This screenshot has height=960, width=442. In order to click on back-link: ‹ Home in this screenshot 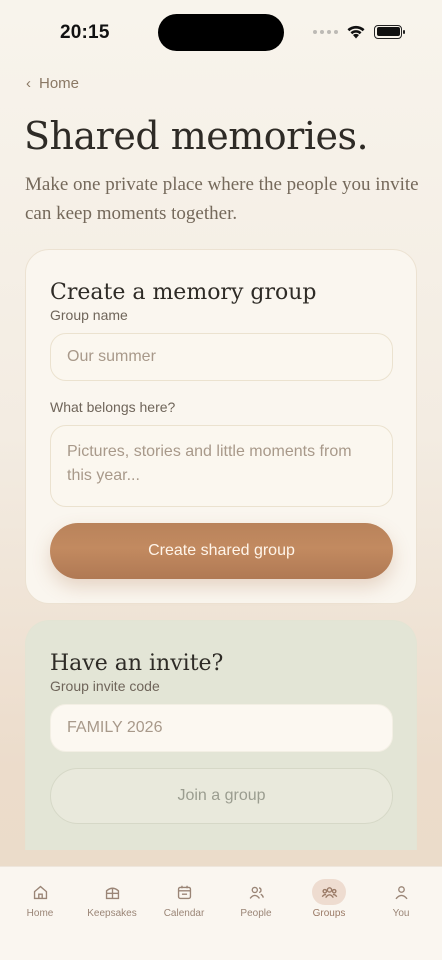, I will do `click(52, 83)`.